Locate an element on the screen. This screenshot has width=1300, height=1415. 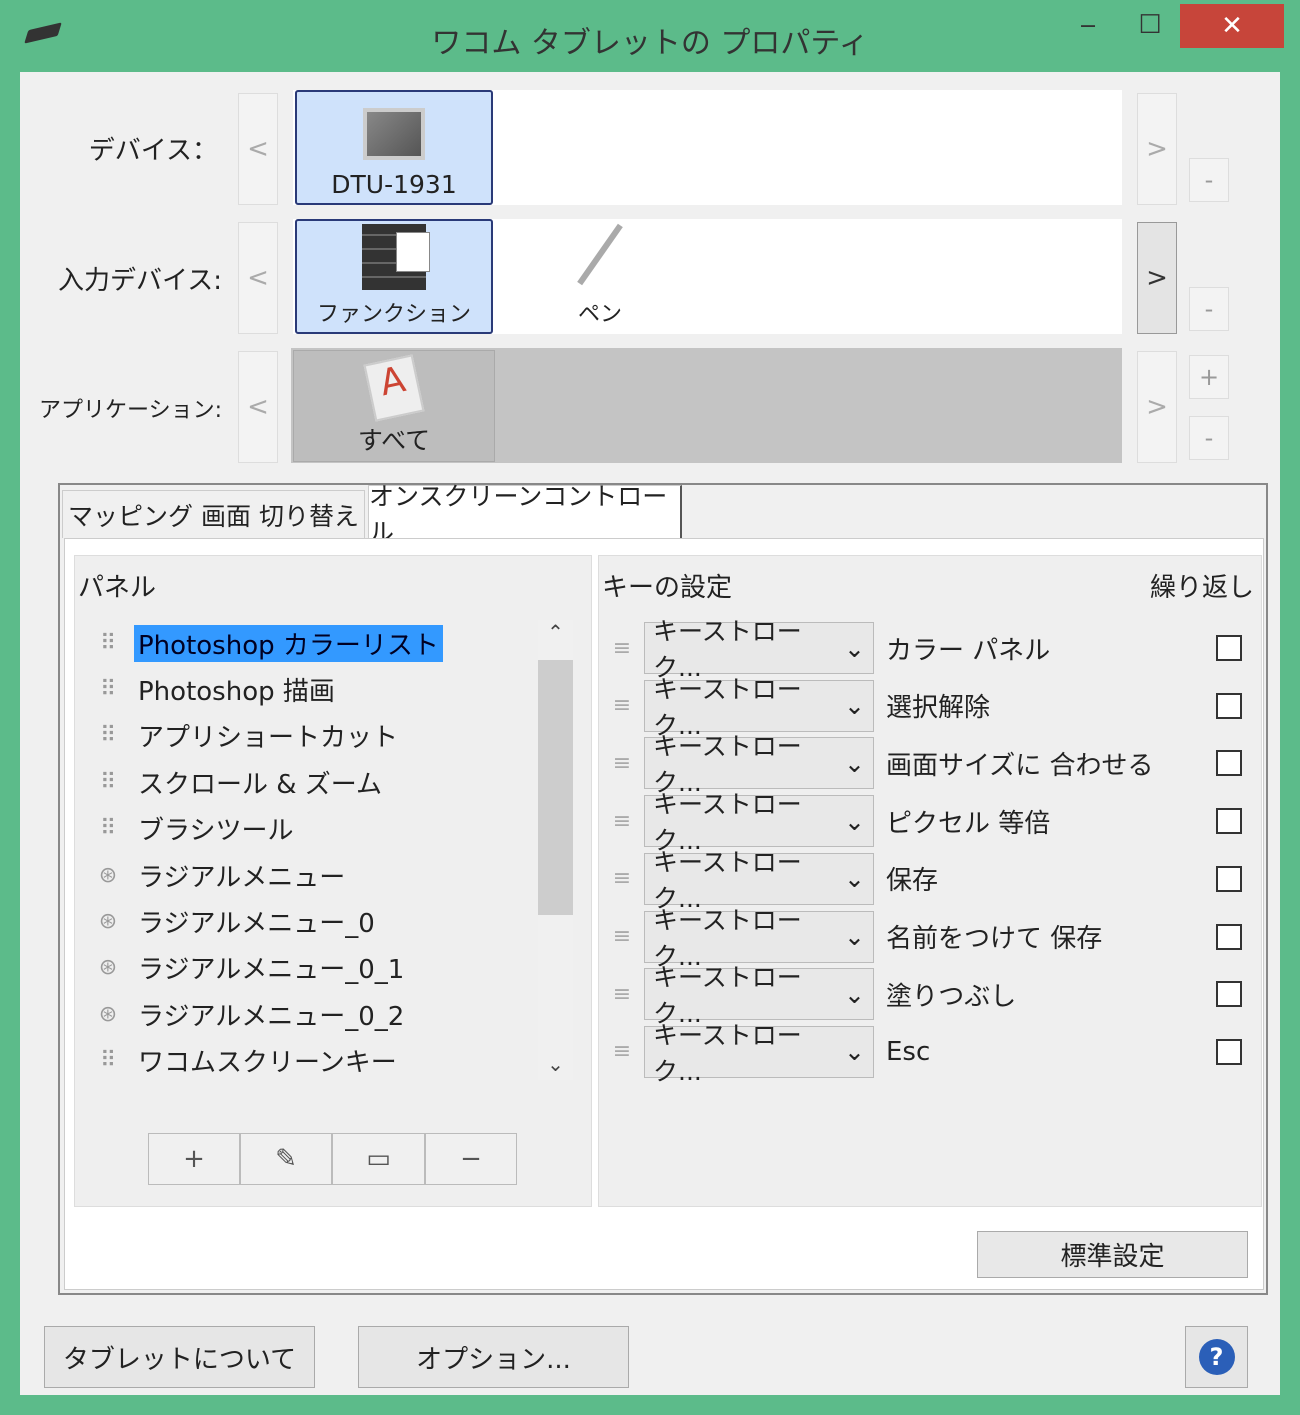
panel-item-label: ラジアルメニュー_0_2 is located at coordinates (271, 1016).